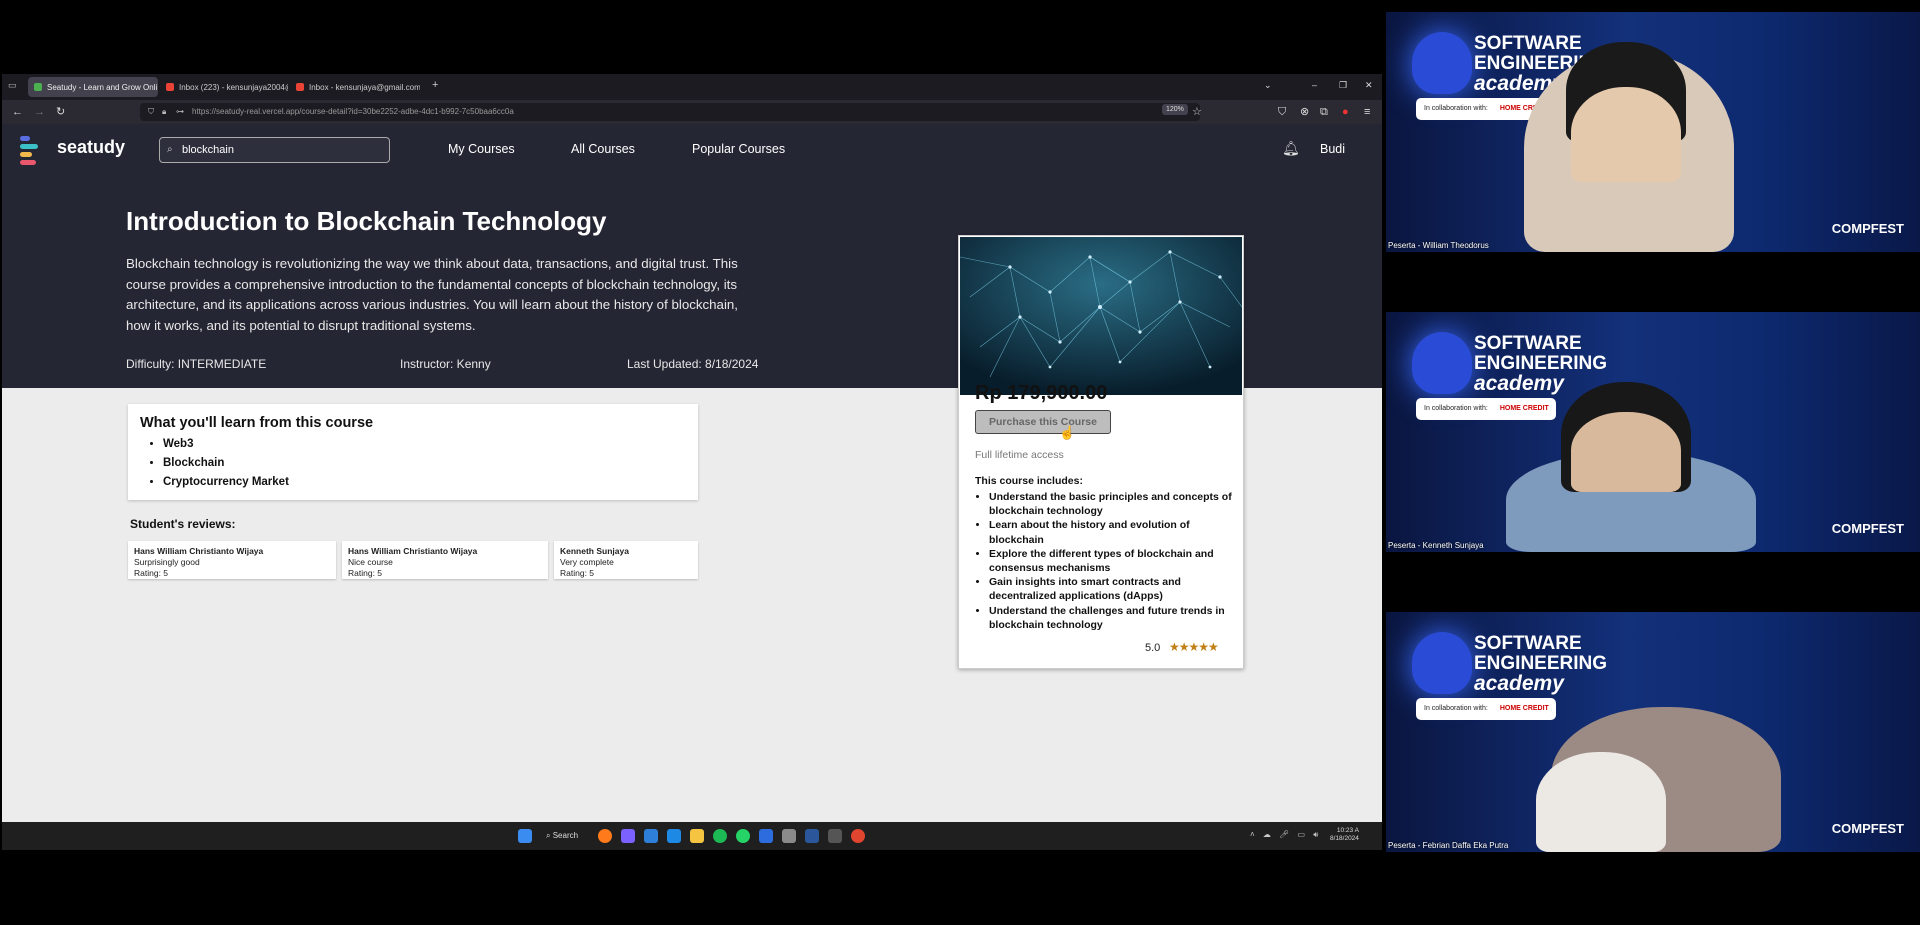 The image size is (1920, 925). Describe the element at coordinates (1019, 455) in the screenshot. I see `lifetime-access: Full lifetime access` at that location.